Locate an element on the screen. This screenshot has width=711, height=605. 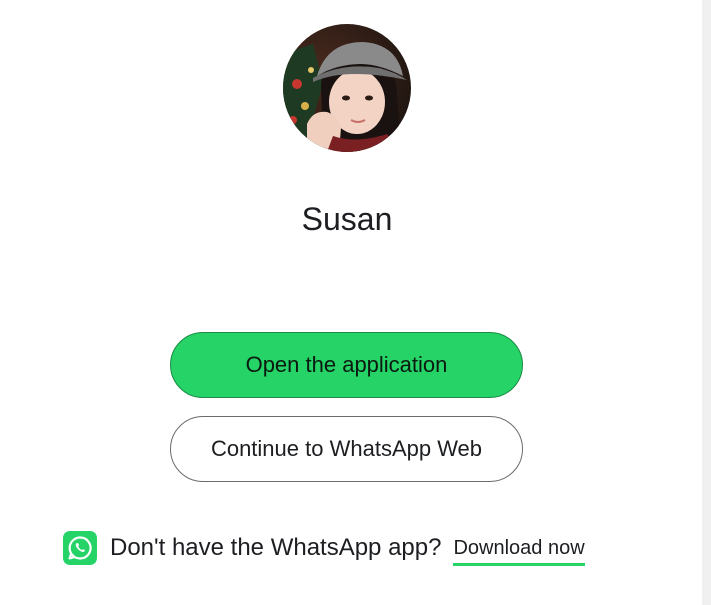
profile-photo is located at coordinates (347, 88).